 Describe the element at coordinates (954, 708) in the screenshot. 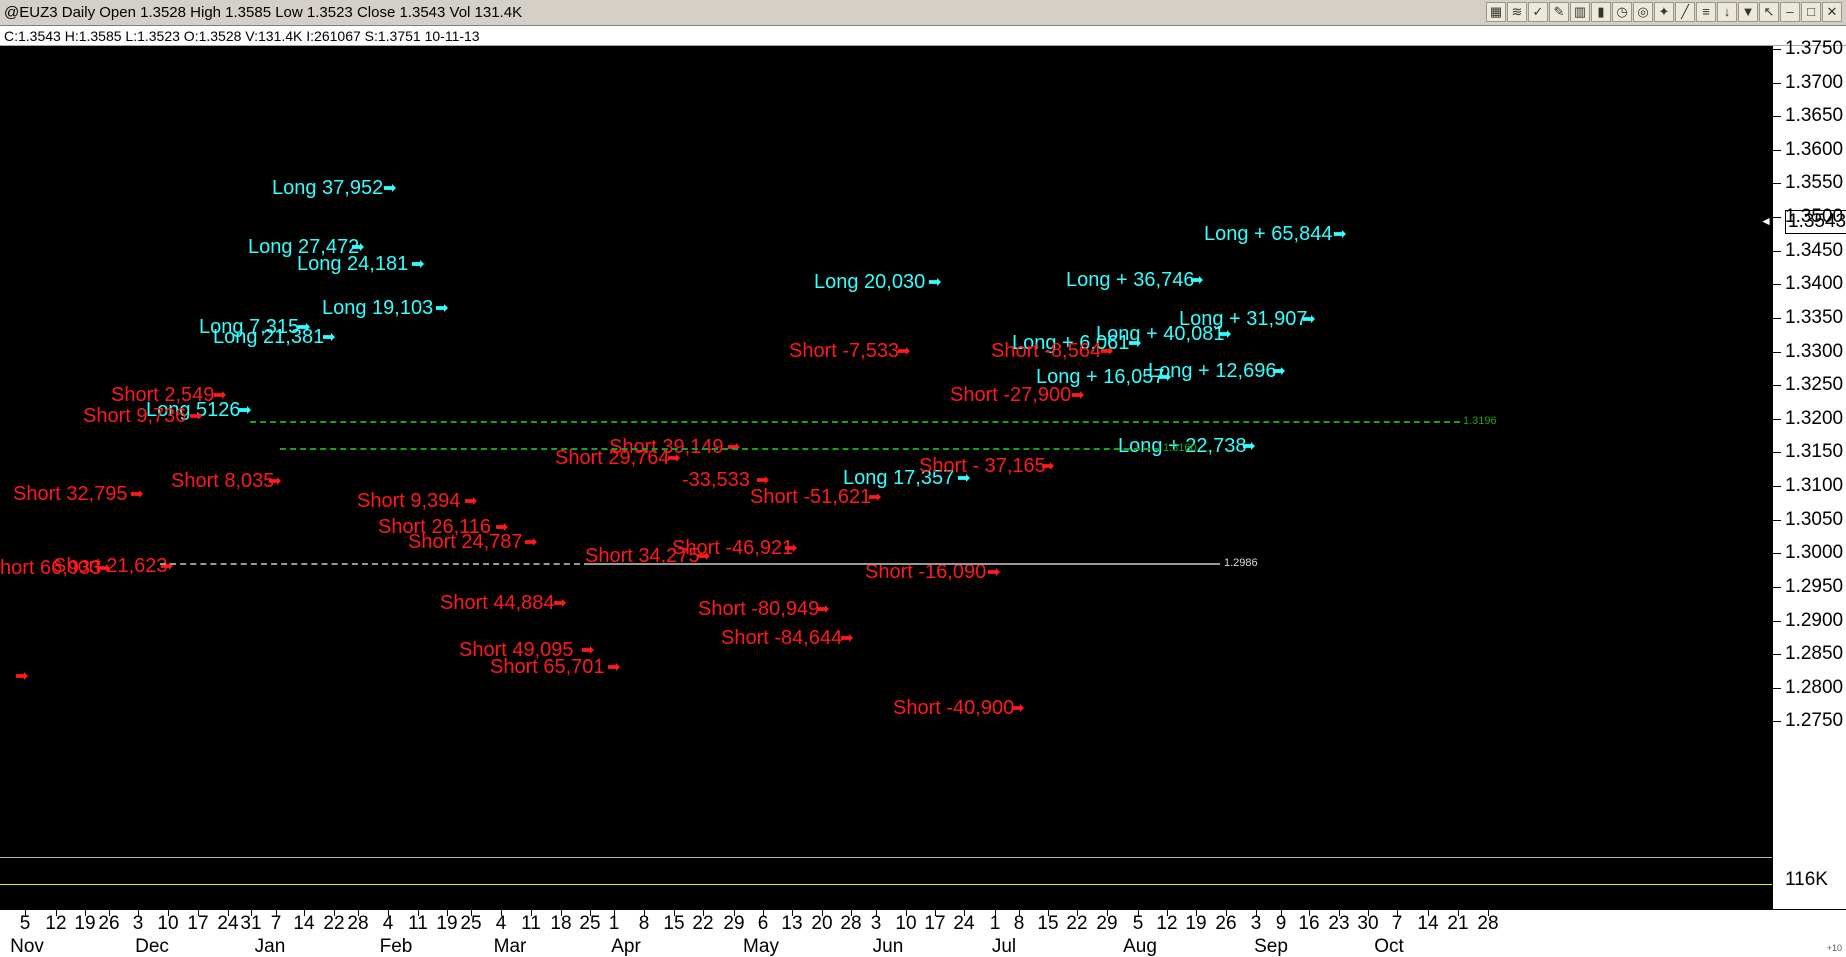

I see `short-position-label: Short -40,900` at that location.